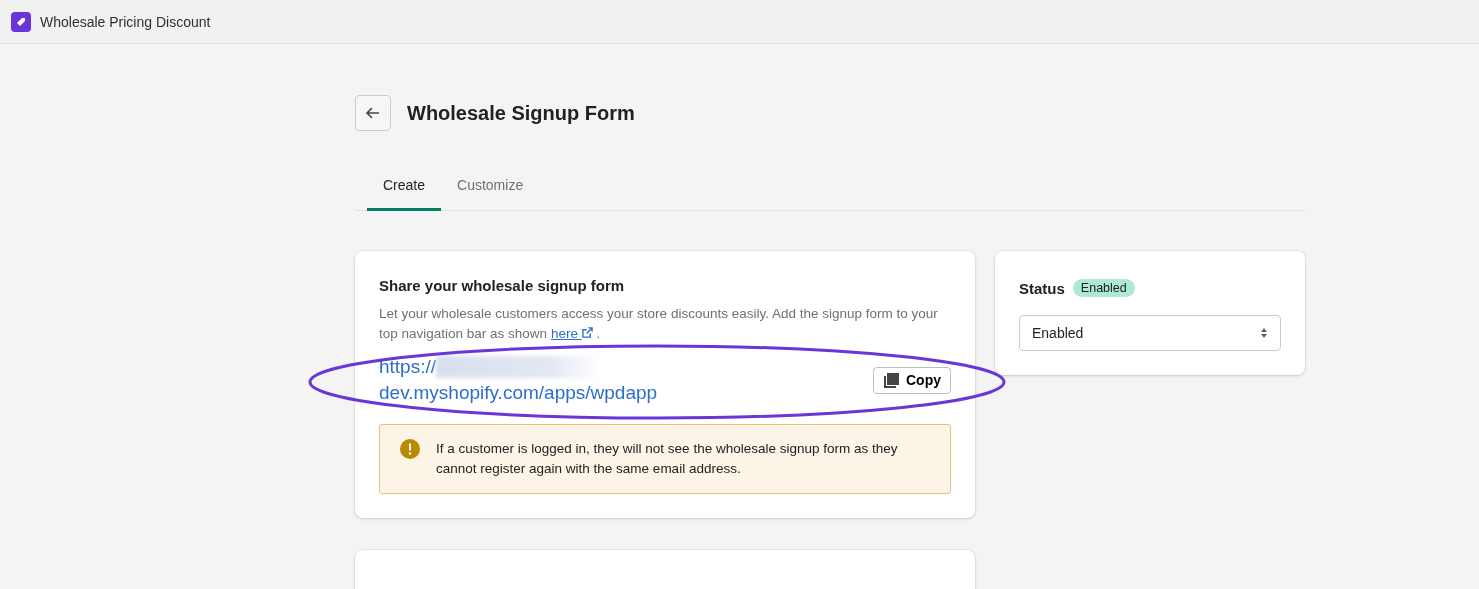 The image size is (1479, 589). I want to click on status-heading: Status, so click(1042, 288).